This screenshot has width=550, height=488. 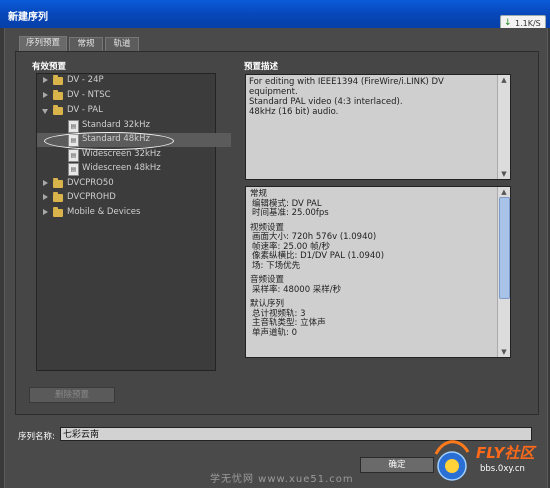 What do you see at coordinates (45, 111) in the screenshot?
I see `collapse-arrow-icon` at bounding box center [45, 111].